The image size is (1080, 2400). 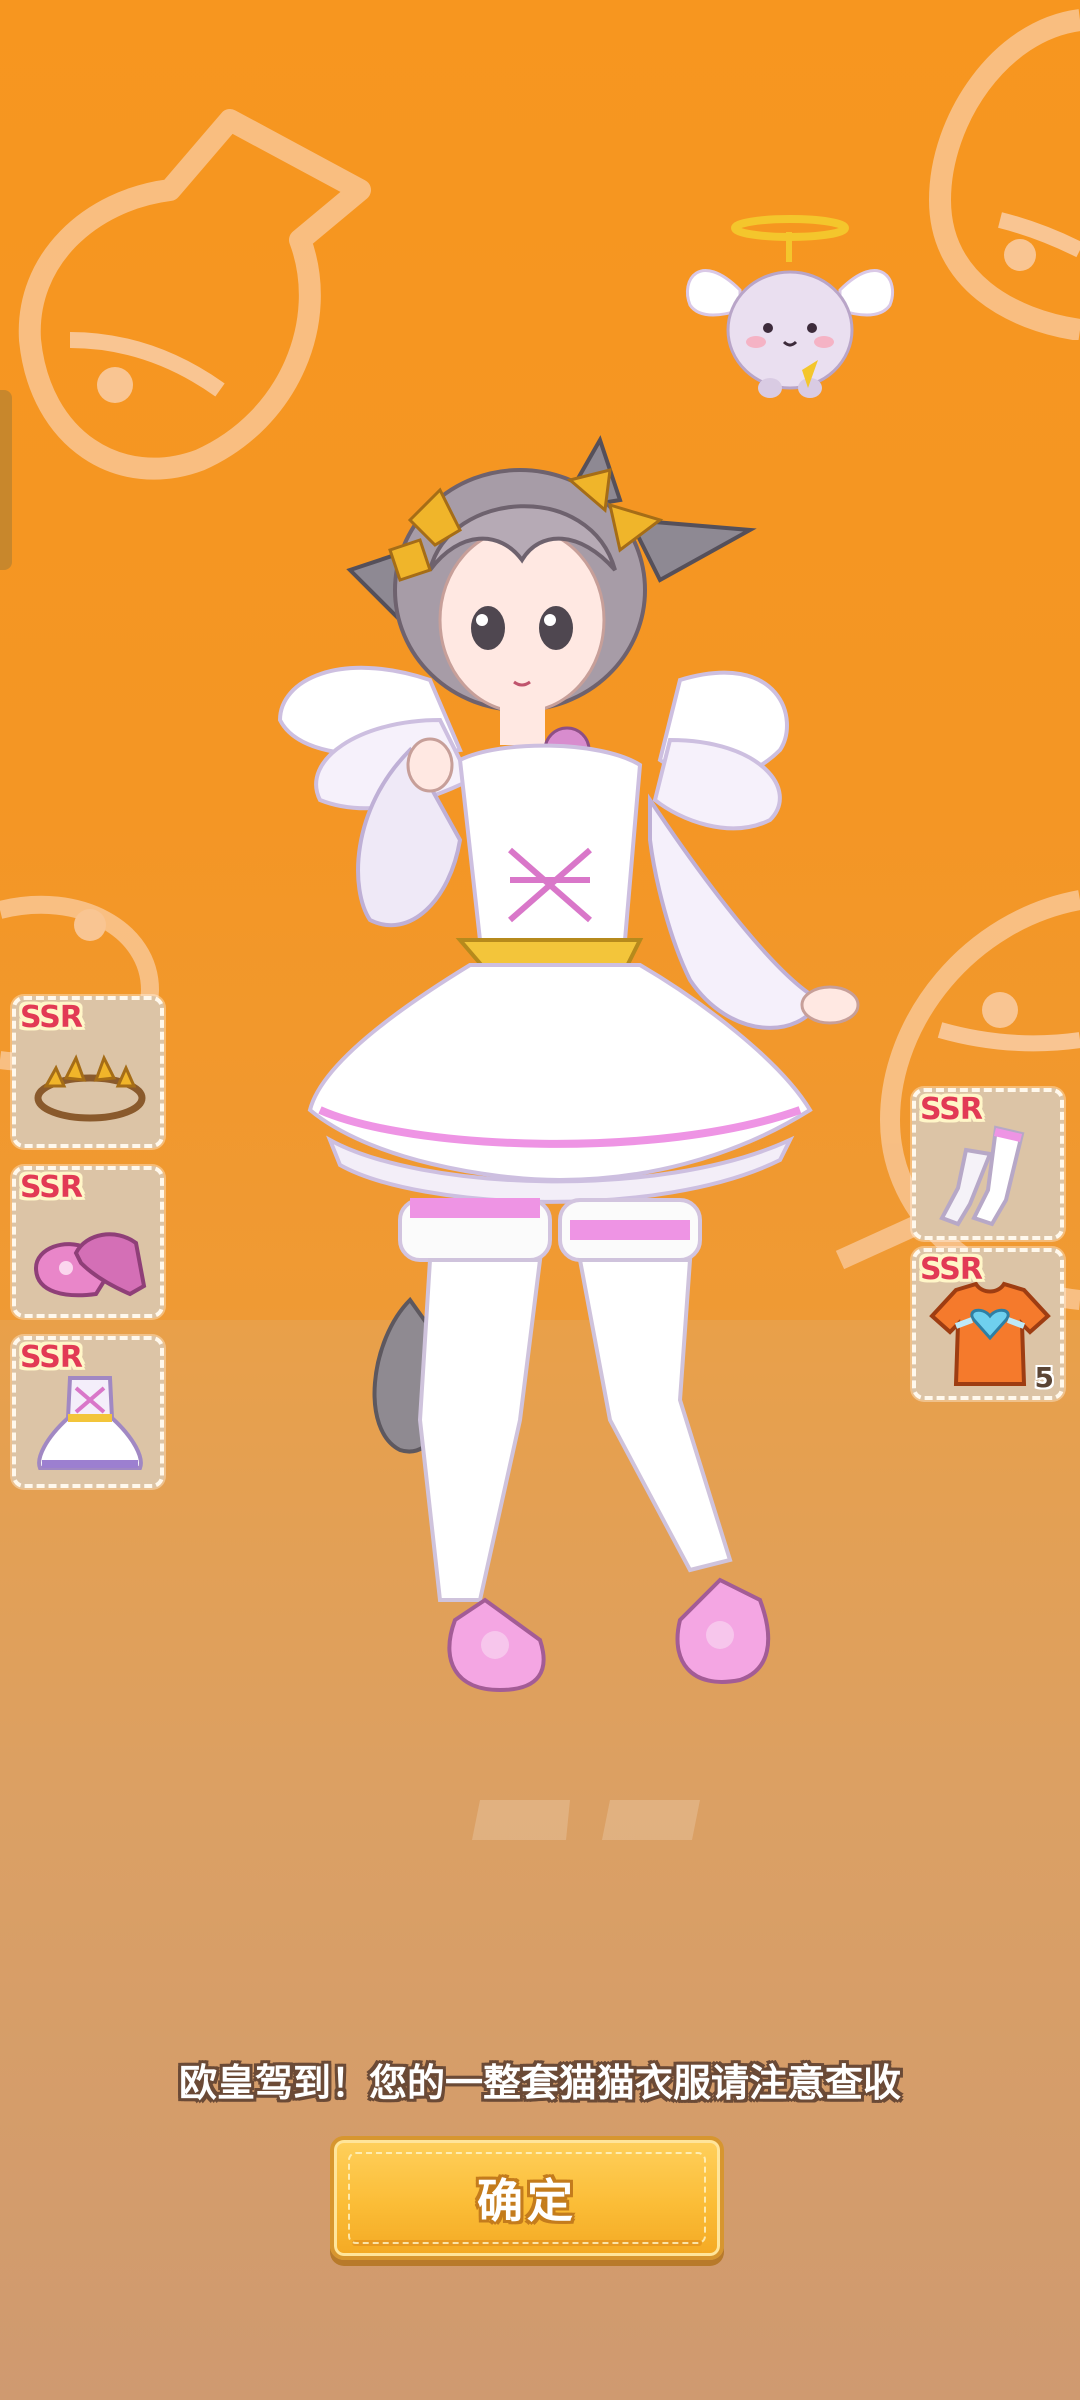 I want to click on angel-cat-pet, so click(x=790, y=306).